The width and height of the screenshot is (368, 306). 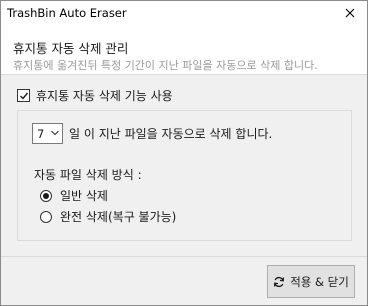 I want to click on checkbox-box, so click(x=23, y=95).